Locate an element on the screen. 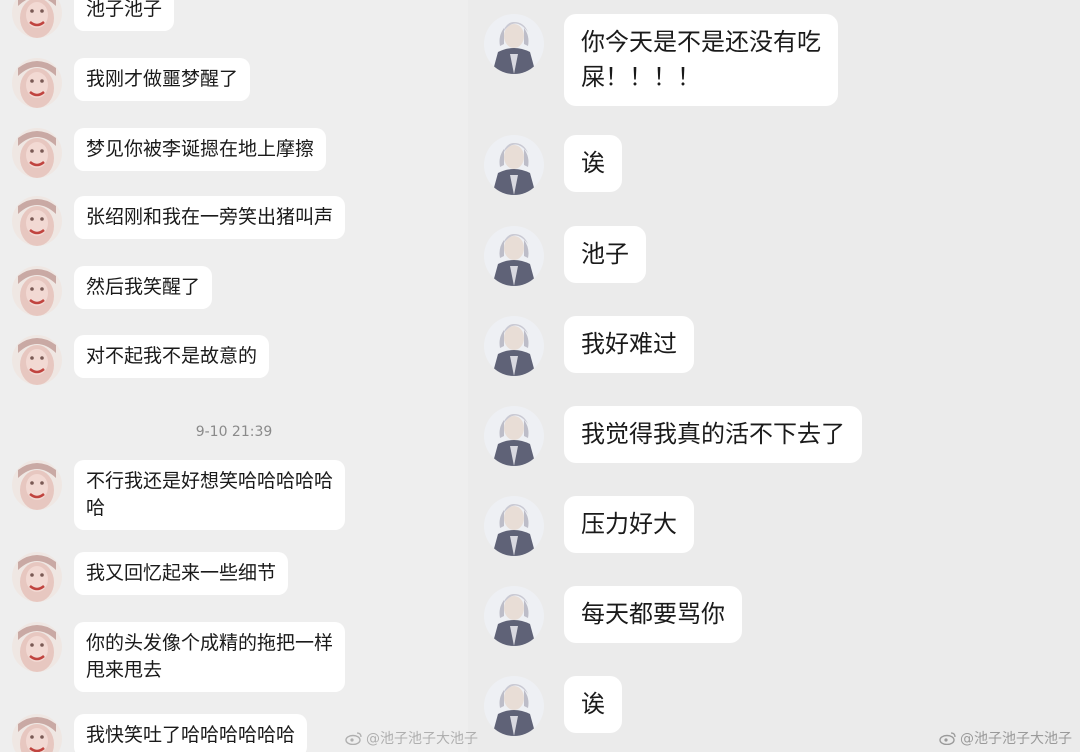 Image resolution: width=1080 pixels, height=752 pixels. message-row: 我刚才做噩梦醒了 is located at coordinates (131, 83).